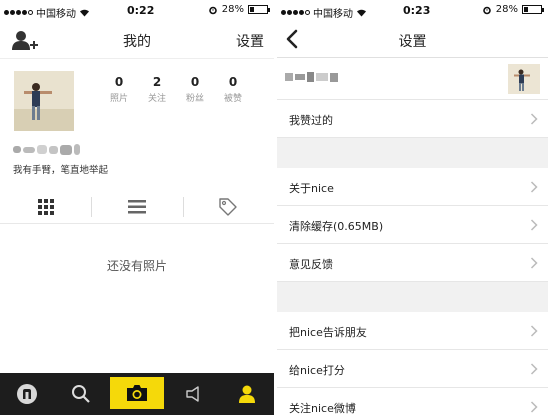  What do you see at coordinates (412, 401) in the screenshot?
I see `settings-item-follow-weibo: 关注nice微博` at bounding box center [412, 401].